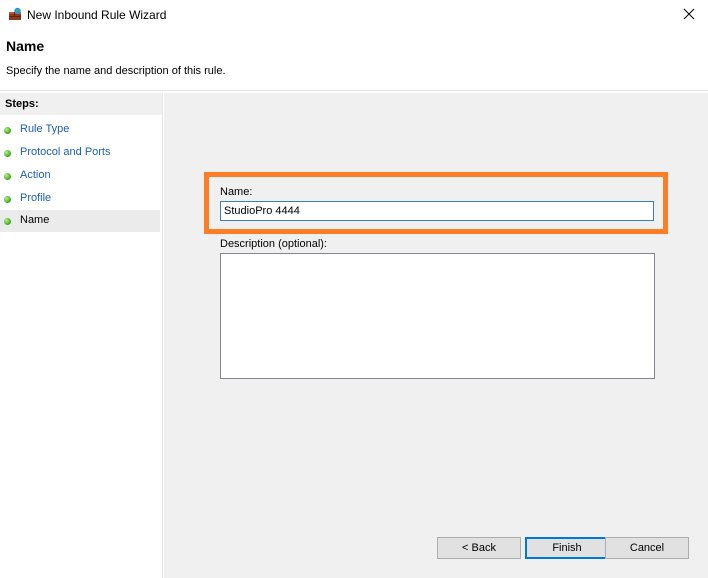  I want to click on steps-heading: Steps:, so click(22, 104).